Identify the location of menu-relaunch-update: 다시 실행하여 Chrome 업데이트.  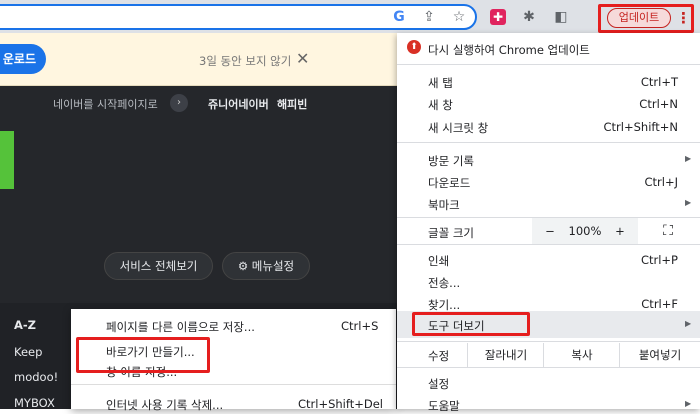
(509, 50).